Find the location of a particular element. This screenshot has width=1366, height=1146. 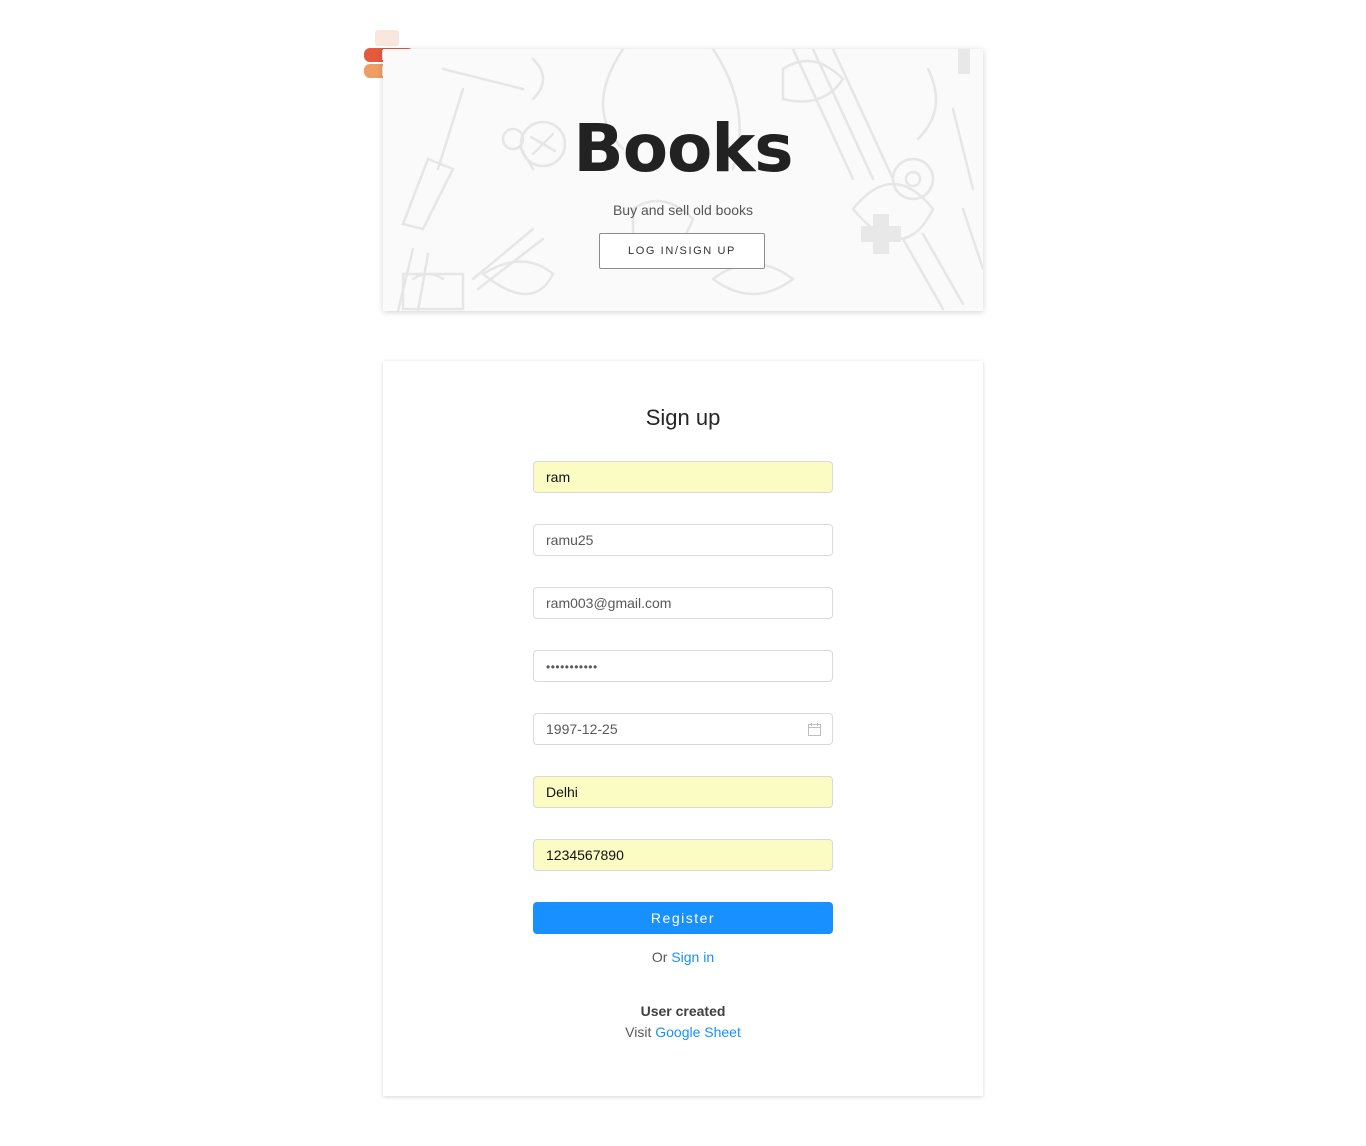

email-field-value: ram003@gmail.com is located at coordinates (609, 603).